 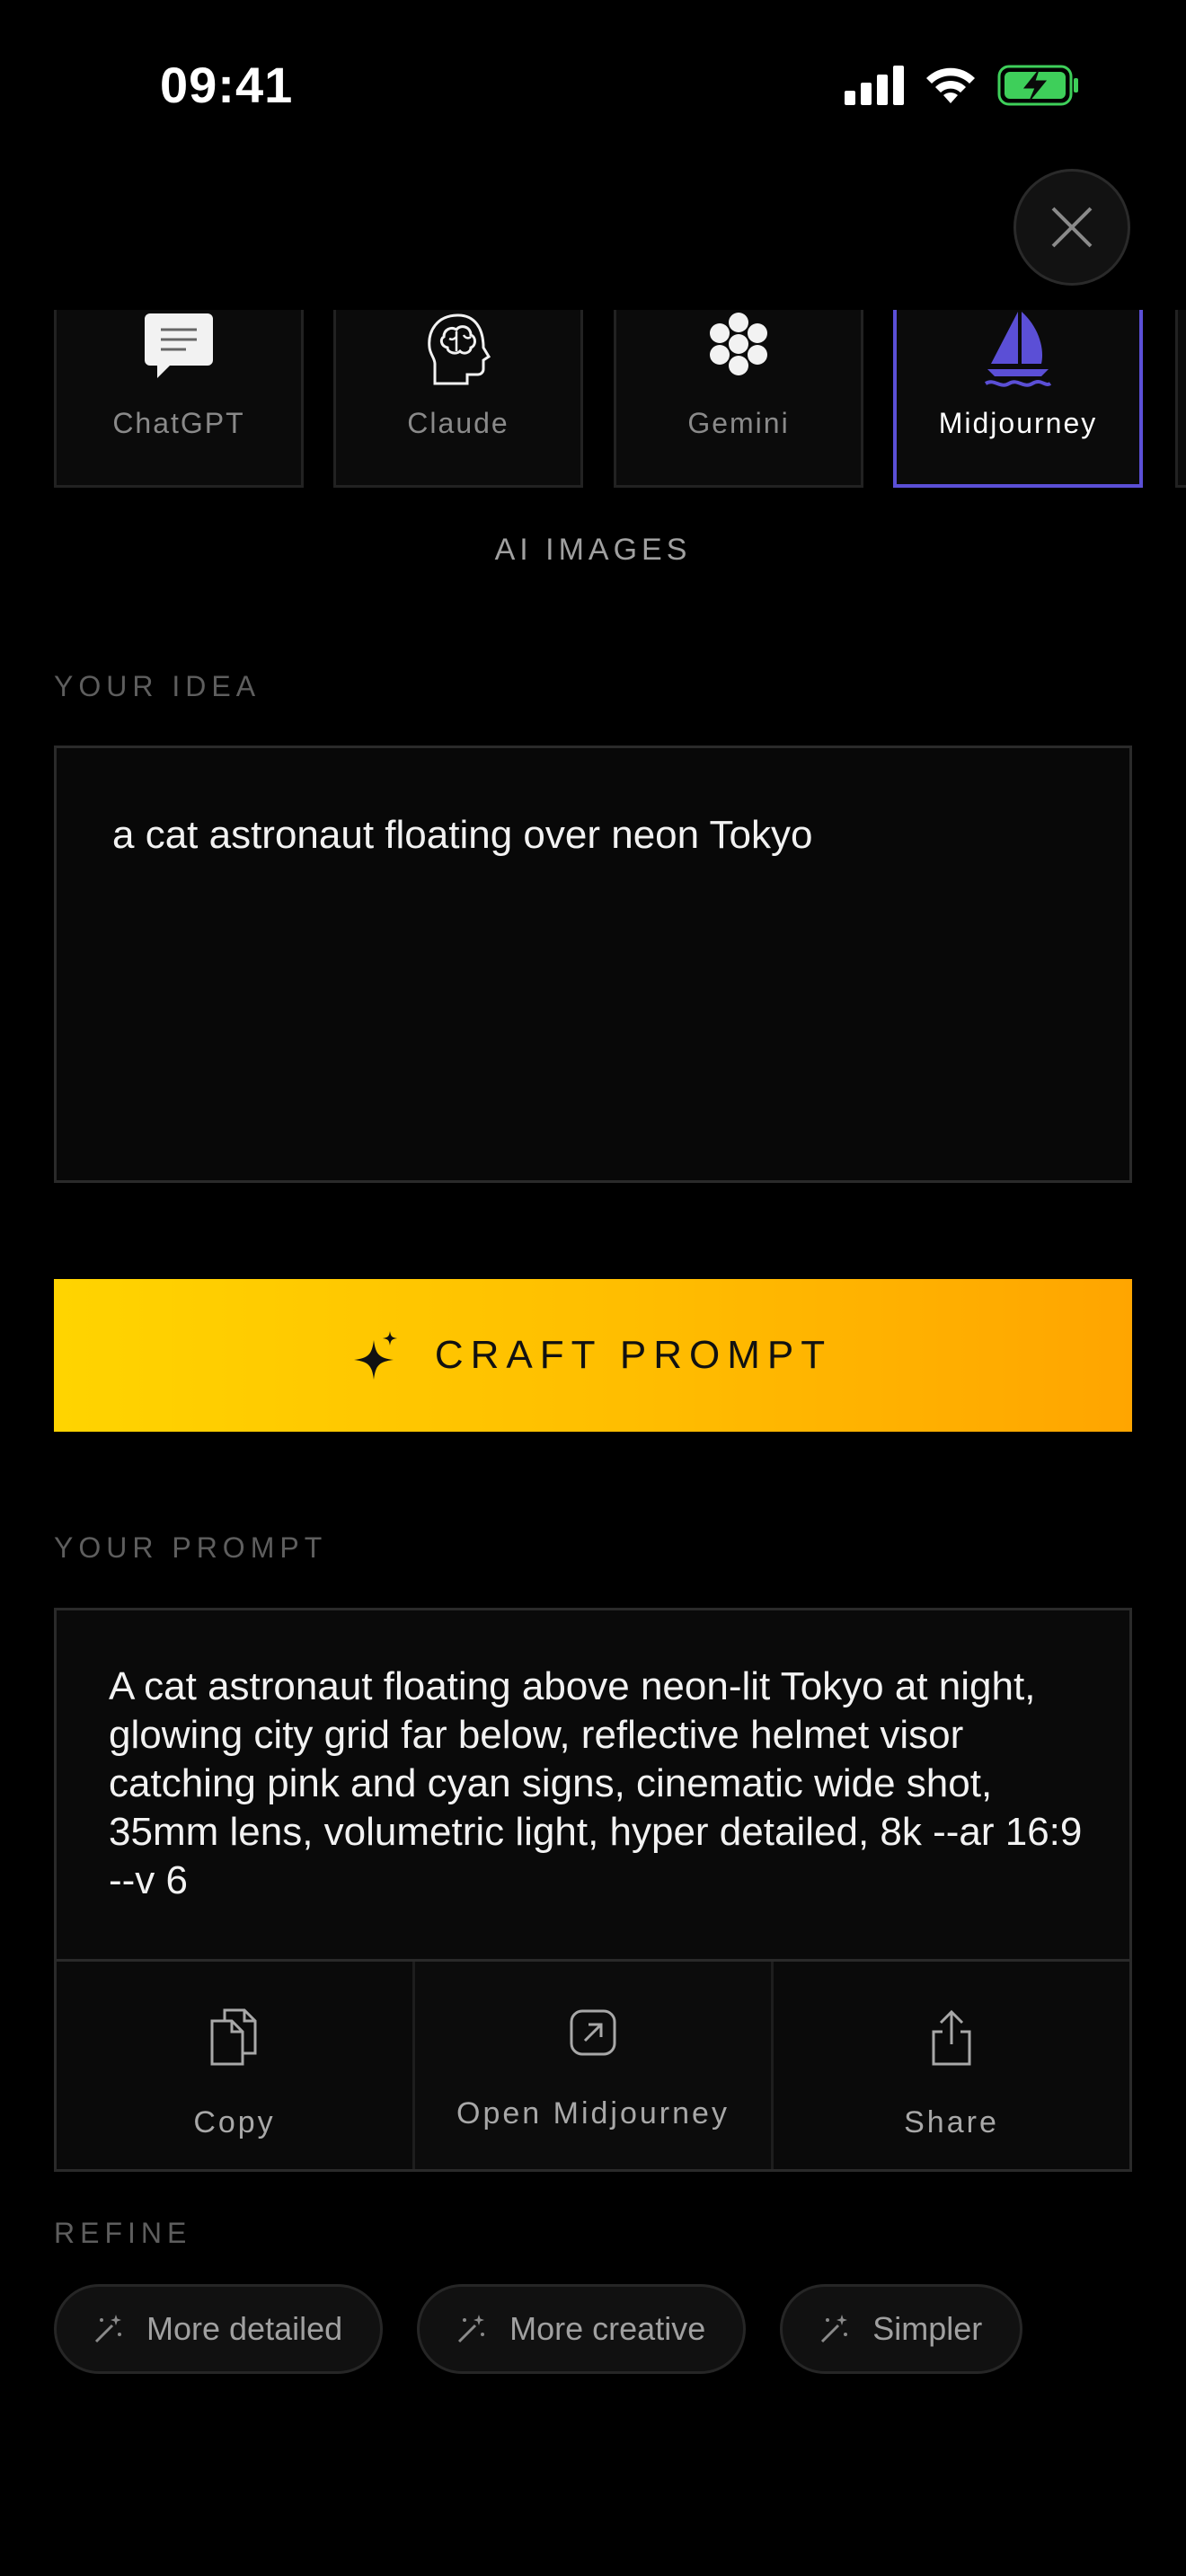 What do you see at coordinates (927, 2328) in the screenshot?
I see `chip-label: Simpler` at bounding box center [927, 2328].